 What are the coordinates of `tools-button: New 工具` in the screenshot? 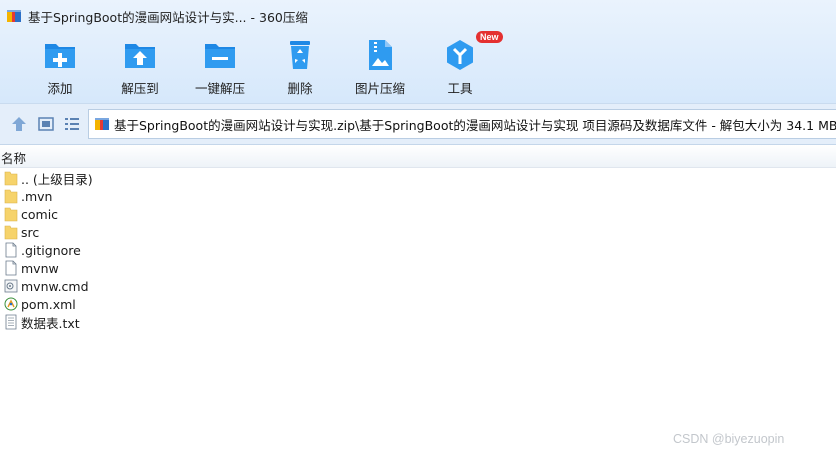 It's located at (461, 64).